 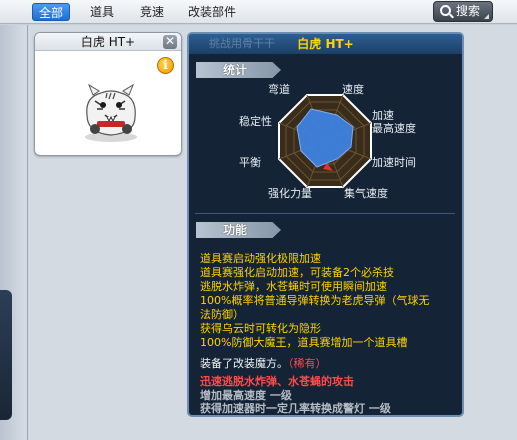 What do you see at coordinates (486, 16) in the screenshot?
I see `corner-marker-icon` at bounding box center [486, 16].